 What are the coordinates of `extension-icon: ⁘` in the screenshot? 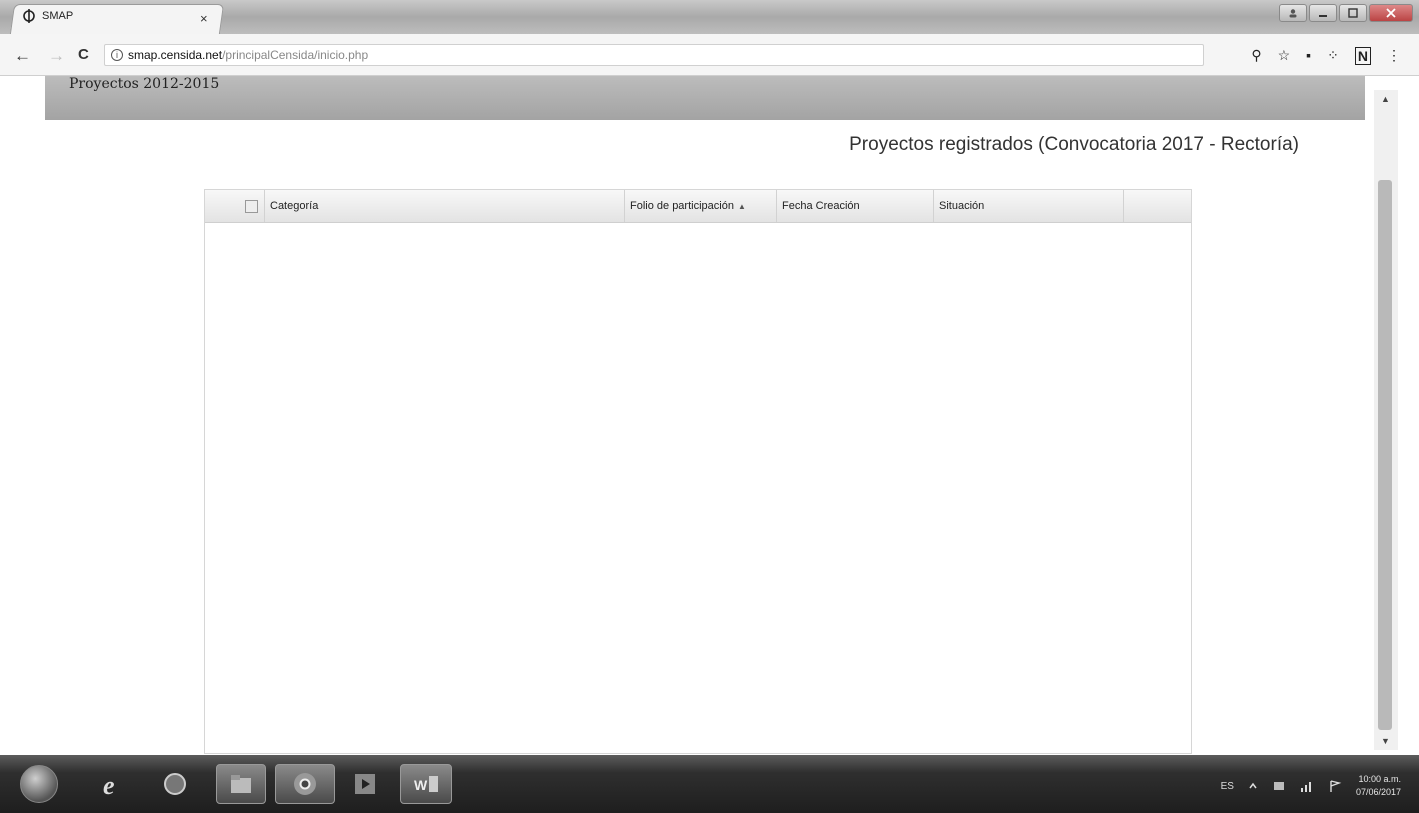 It's located at (1333, 56).